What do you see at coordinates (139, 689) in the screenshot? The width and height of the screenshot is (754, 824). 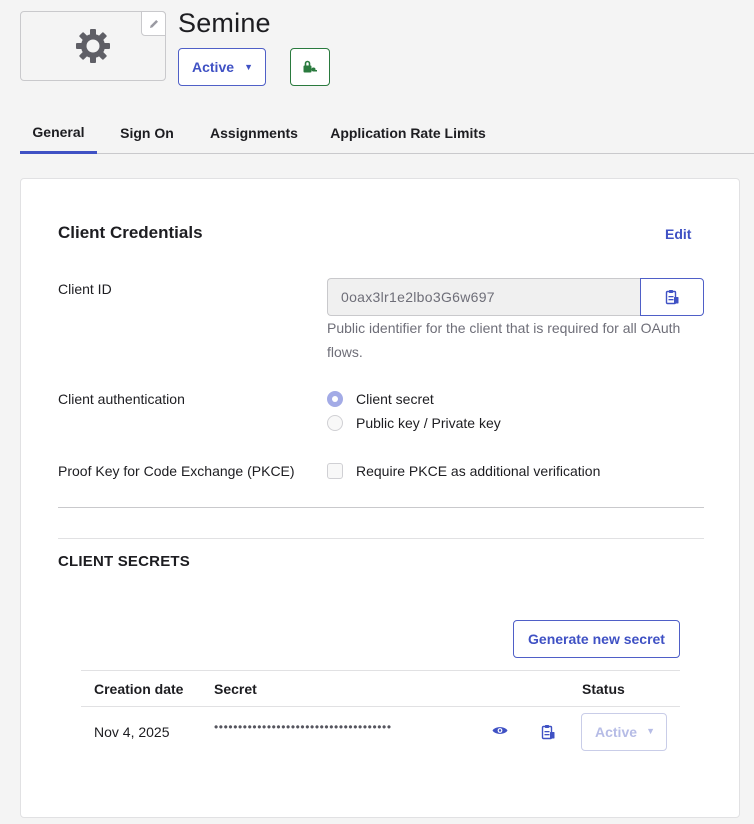 I see `column-header-creation-date: Creation date` at bounding box center [139, 689].